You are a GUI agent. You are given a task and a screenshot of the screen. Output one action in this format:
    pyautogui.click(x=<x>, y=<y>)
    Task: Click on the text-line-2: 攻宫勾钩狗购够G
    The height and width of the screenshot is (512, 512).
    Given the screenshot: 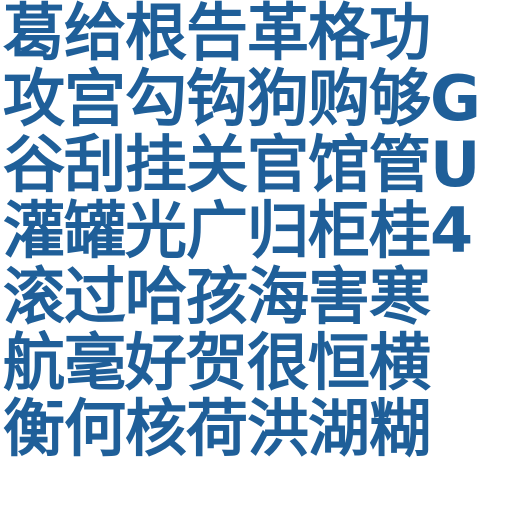 What is the action you would take?
    pyautogui.click(x=242, y=99)
    